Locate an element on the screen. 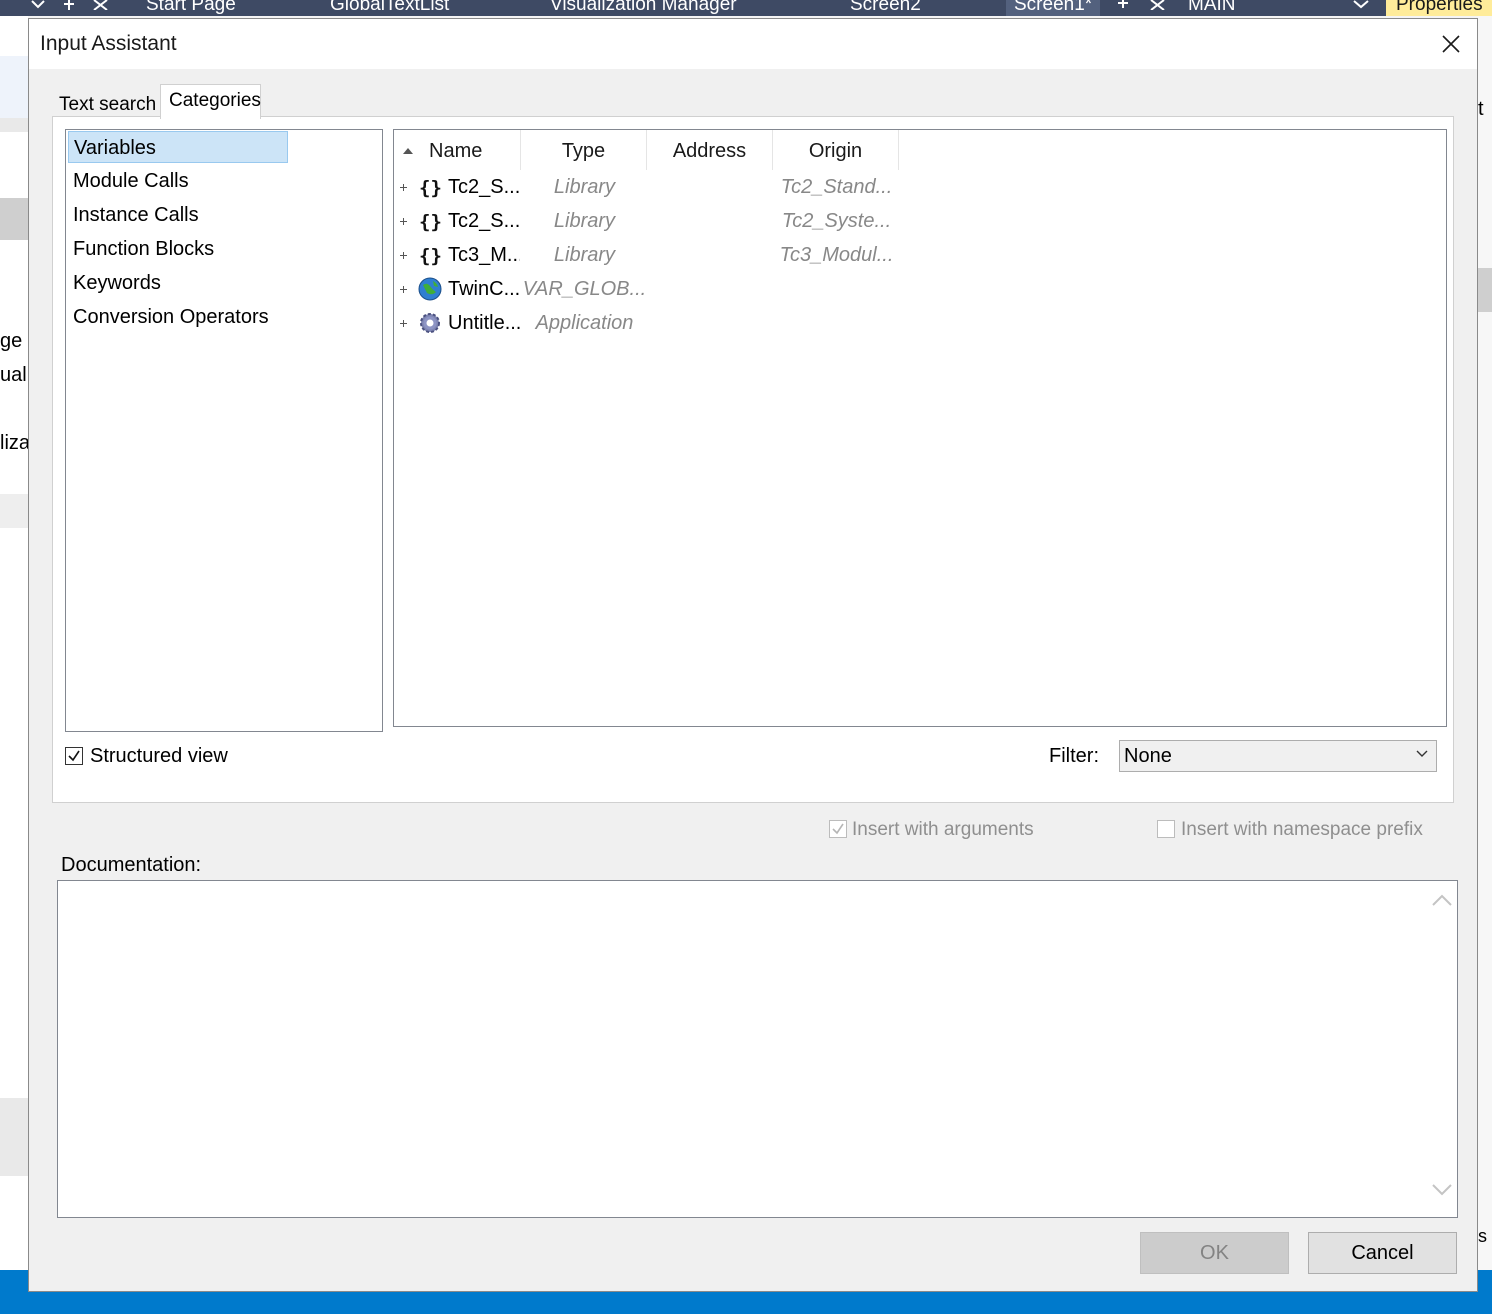  ide-tab-main: MAIN is located at coordinates (1212, 8).